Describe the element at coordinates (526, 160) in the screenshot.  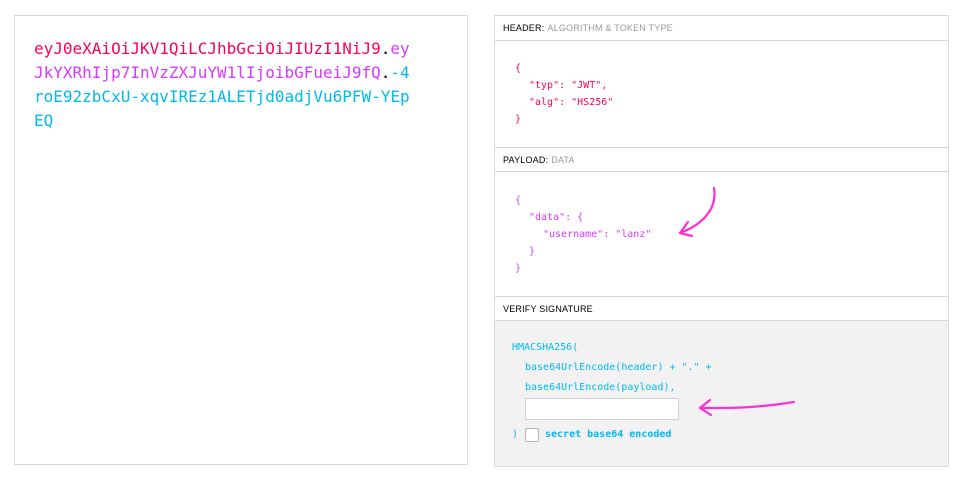
I see `payload-section-title: PAYLOAD:` at that location.